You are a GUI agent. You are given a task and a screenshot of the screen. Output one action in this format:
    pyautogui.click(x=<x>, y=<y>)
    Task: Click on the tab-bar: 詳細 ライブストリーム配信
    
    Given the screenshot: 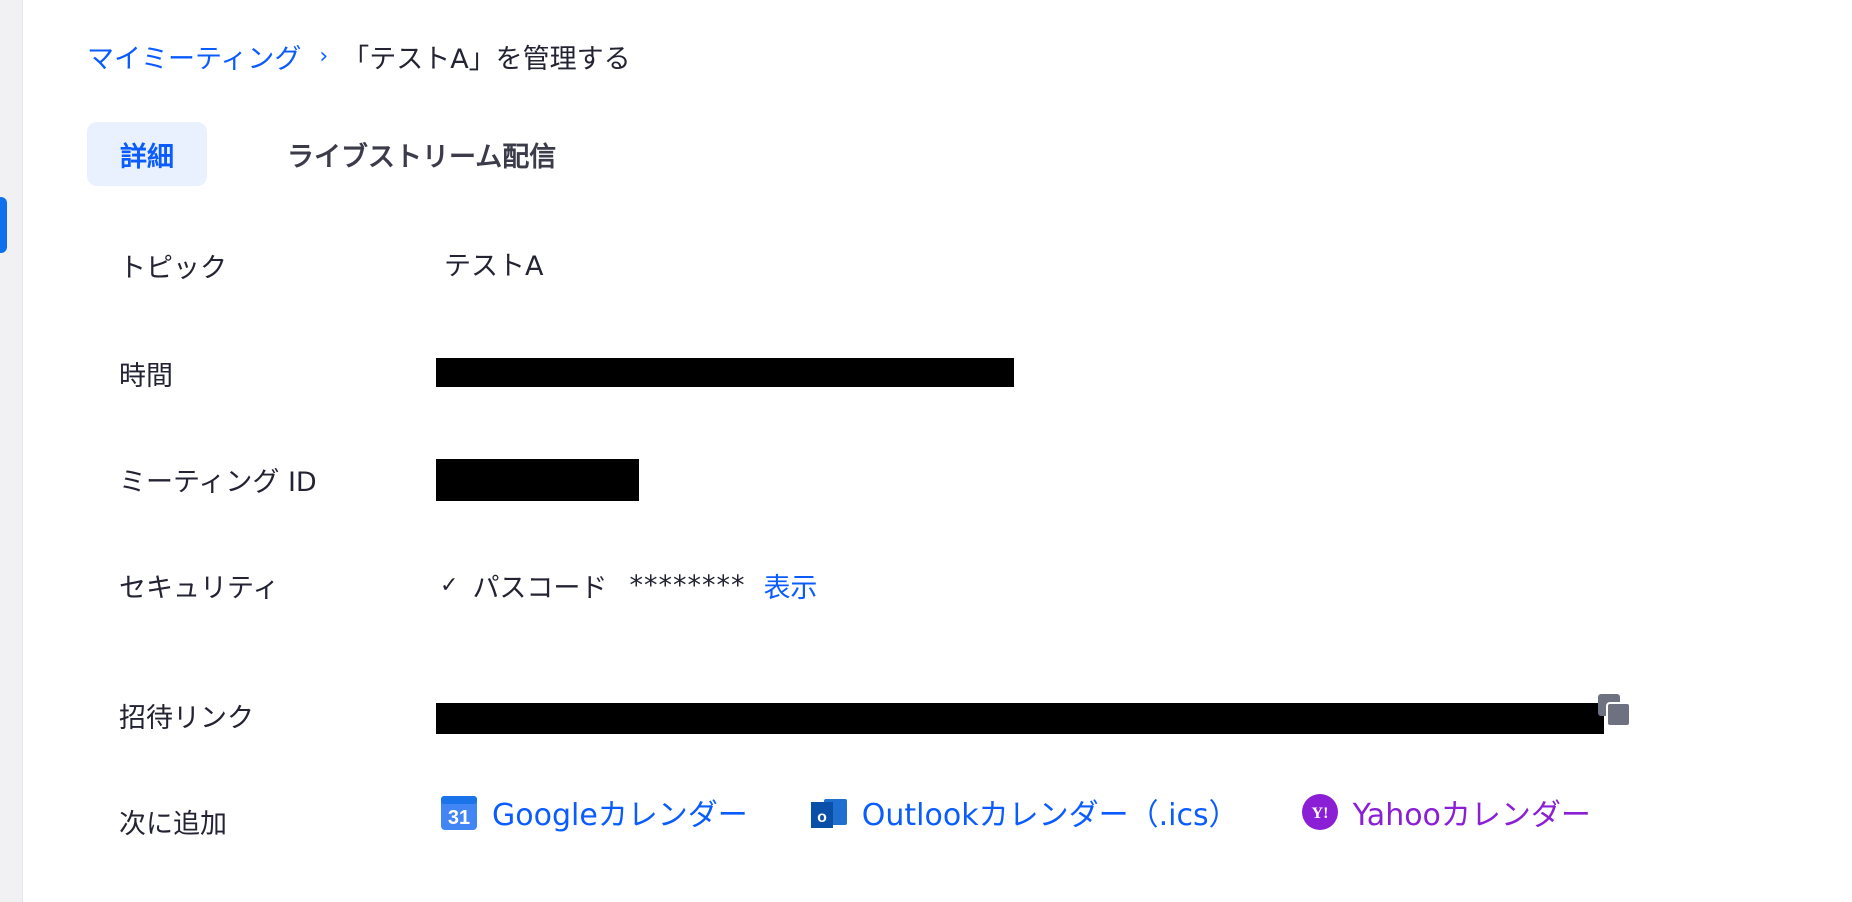 What is the action you would take?
    pyautogui.click(x=321, y=154)
    